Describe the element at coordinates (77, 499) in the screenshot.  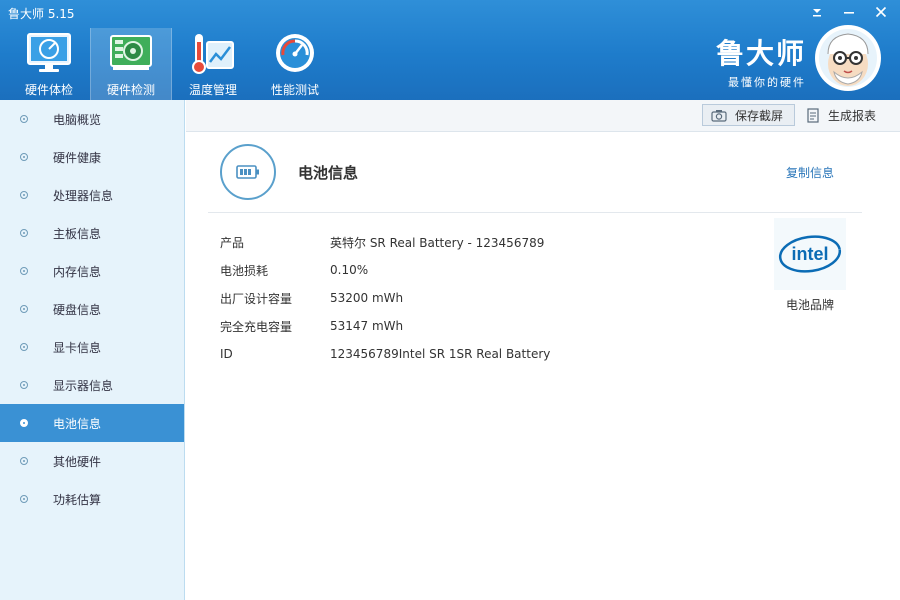
I see `sidebar-item-label: 功耗估算` at that location.